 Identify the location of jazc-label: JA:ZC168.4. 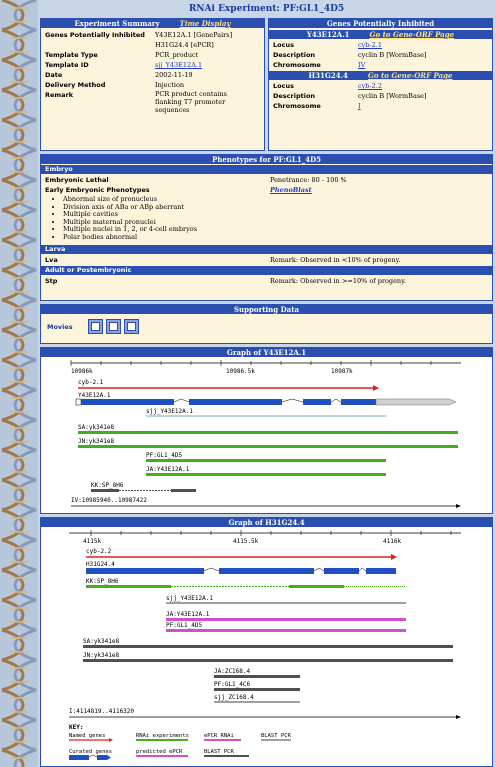
(232, 671).